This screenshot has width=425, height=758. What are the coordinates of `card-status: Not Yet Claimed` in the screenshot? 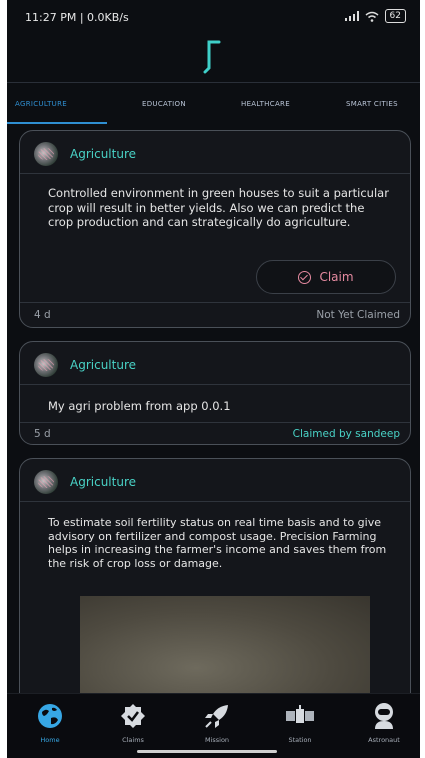 It's located at (358, 315).